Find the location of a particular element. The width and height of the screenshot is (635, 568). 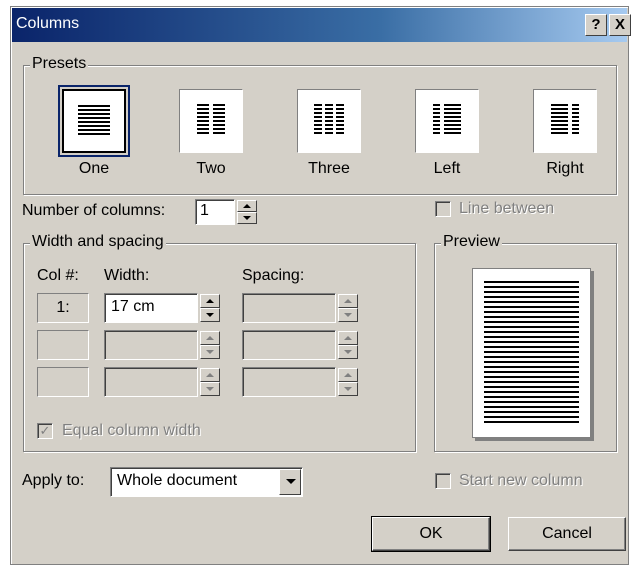

preset-left-button is located at coordinates (447, 121).